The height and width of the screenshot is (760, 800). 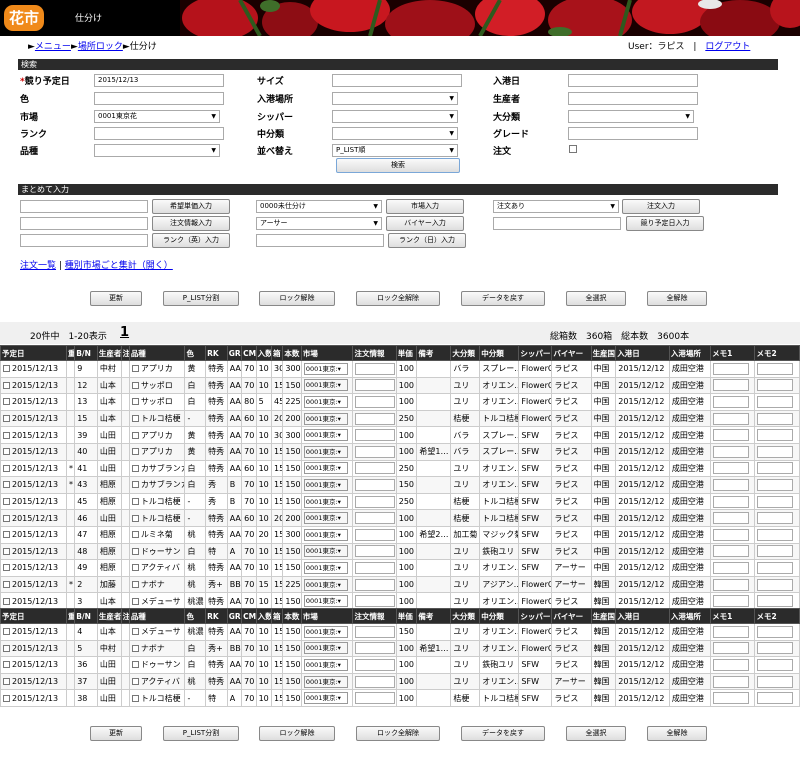 What do you see at coordinates (116, 733) in the screenshot?
I see `update-button-bottom: 更新` at bounding box center [116, 733].